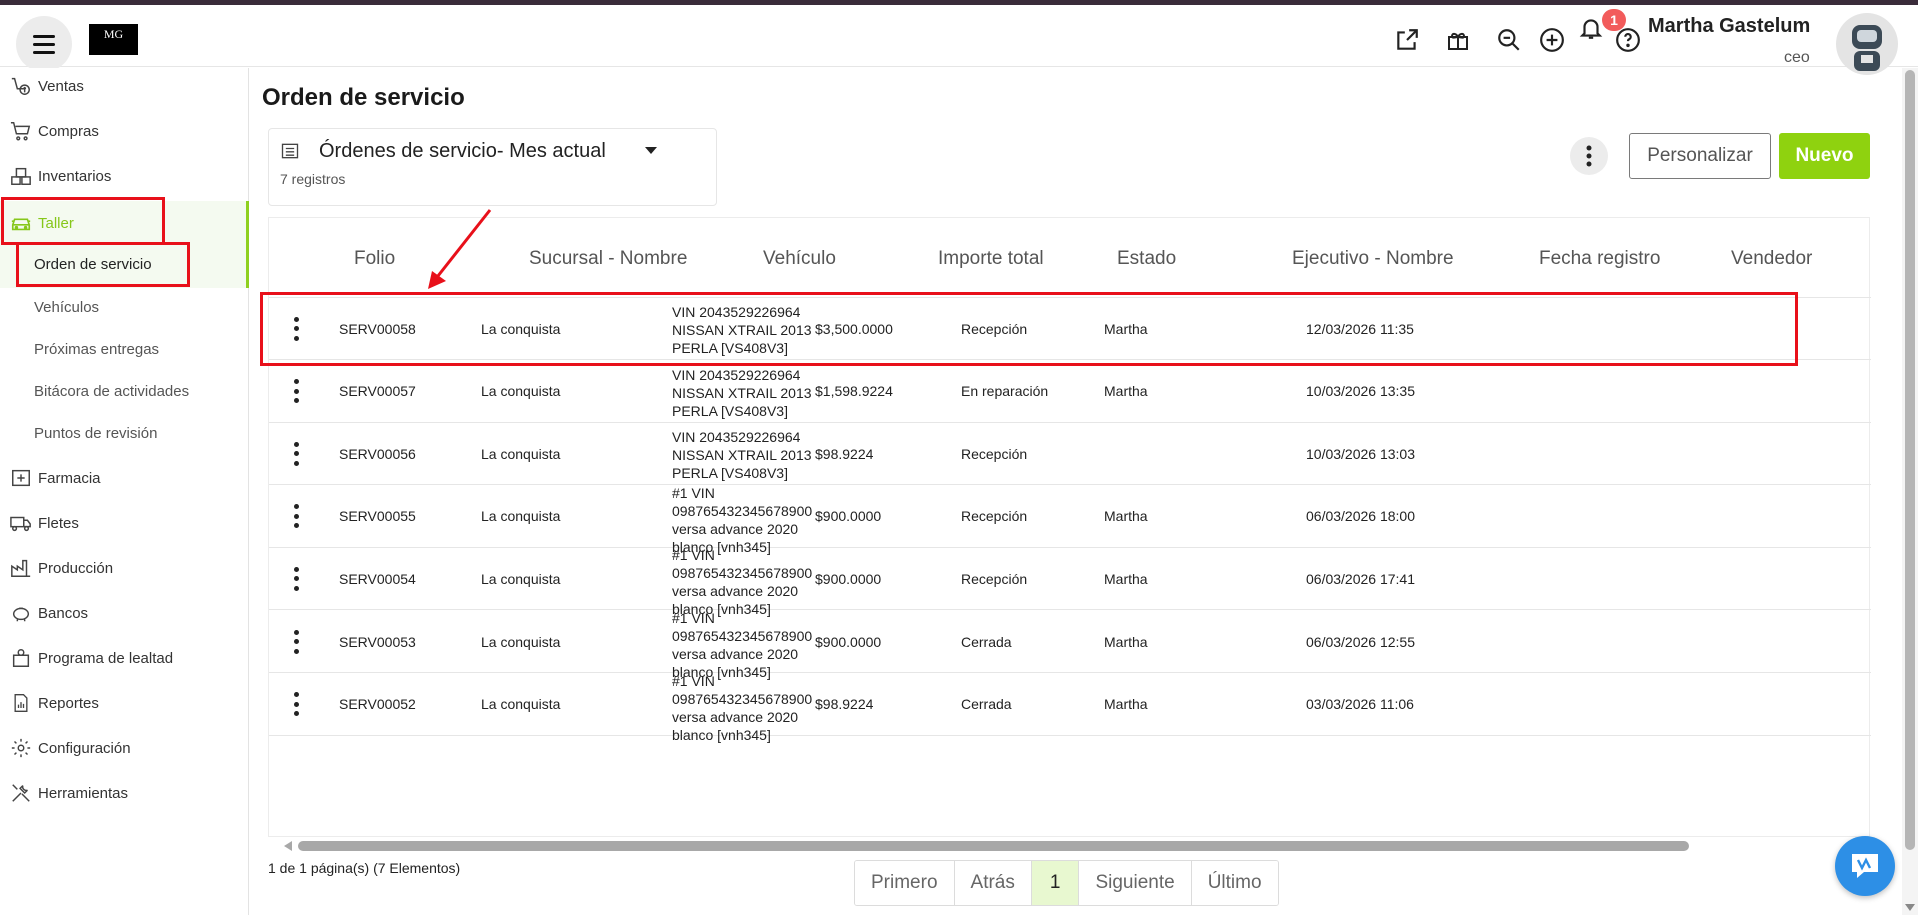 This screenshot has height=915, width=1918. What do you see at coordinates (736, 374) in the screenshot?
I see `vehiculo-line: VIN 2043529226964` at bounding box center [736, 374].